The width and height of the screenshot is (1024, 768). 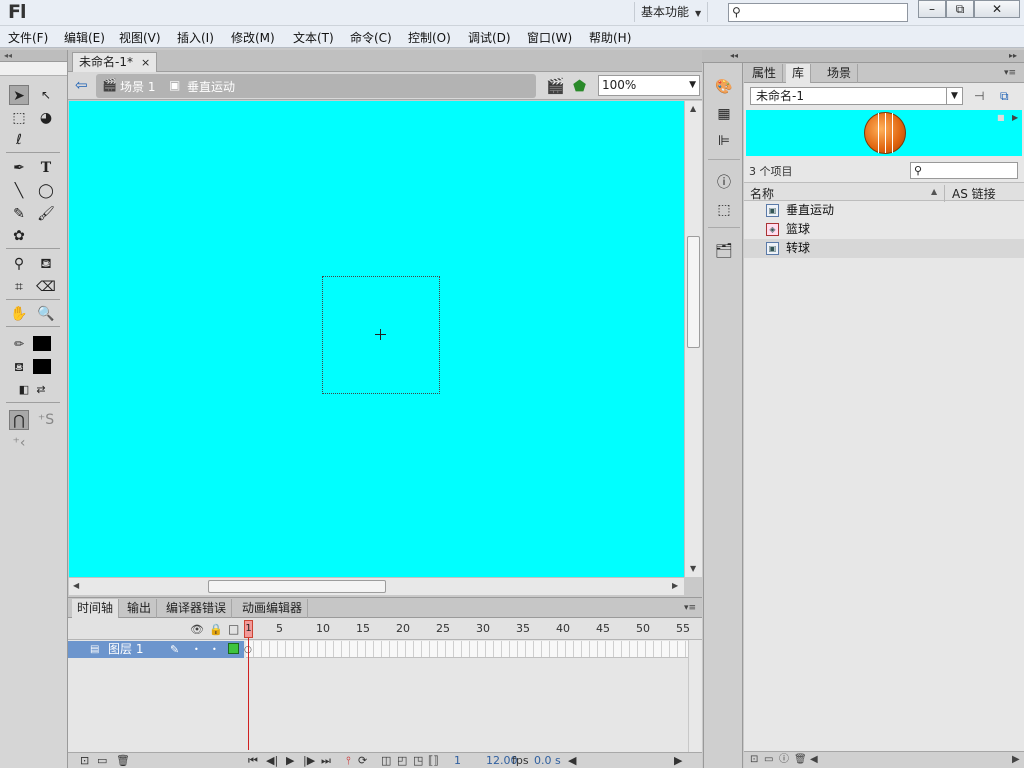 What do you see at coordinates (863, 56) in the screenshot?
I see `right-dock-collapse-bar: ◂◂ ▸▸` at bounding box center [863, 56].